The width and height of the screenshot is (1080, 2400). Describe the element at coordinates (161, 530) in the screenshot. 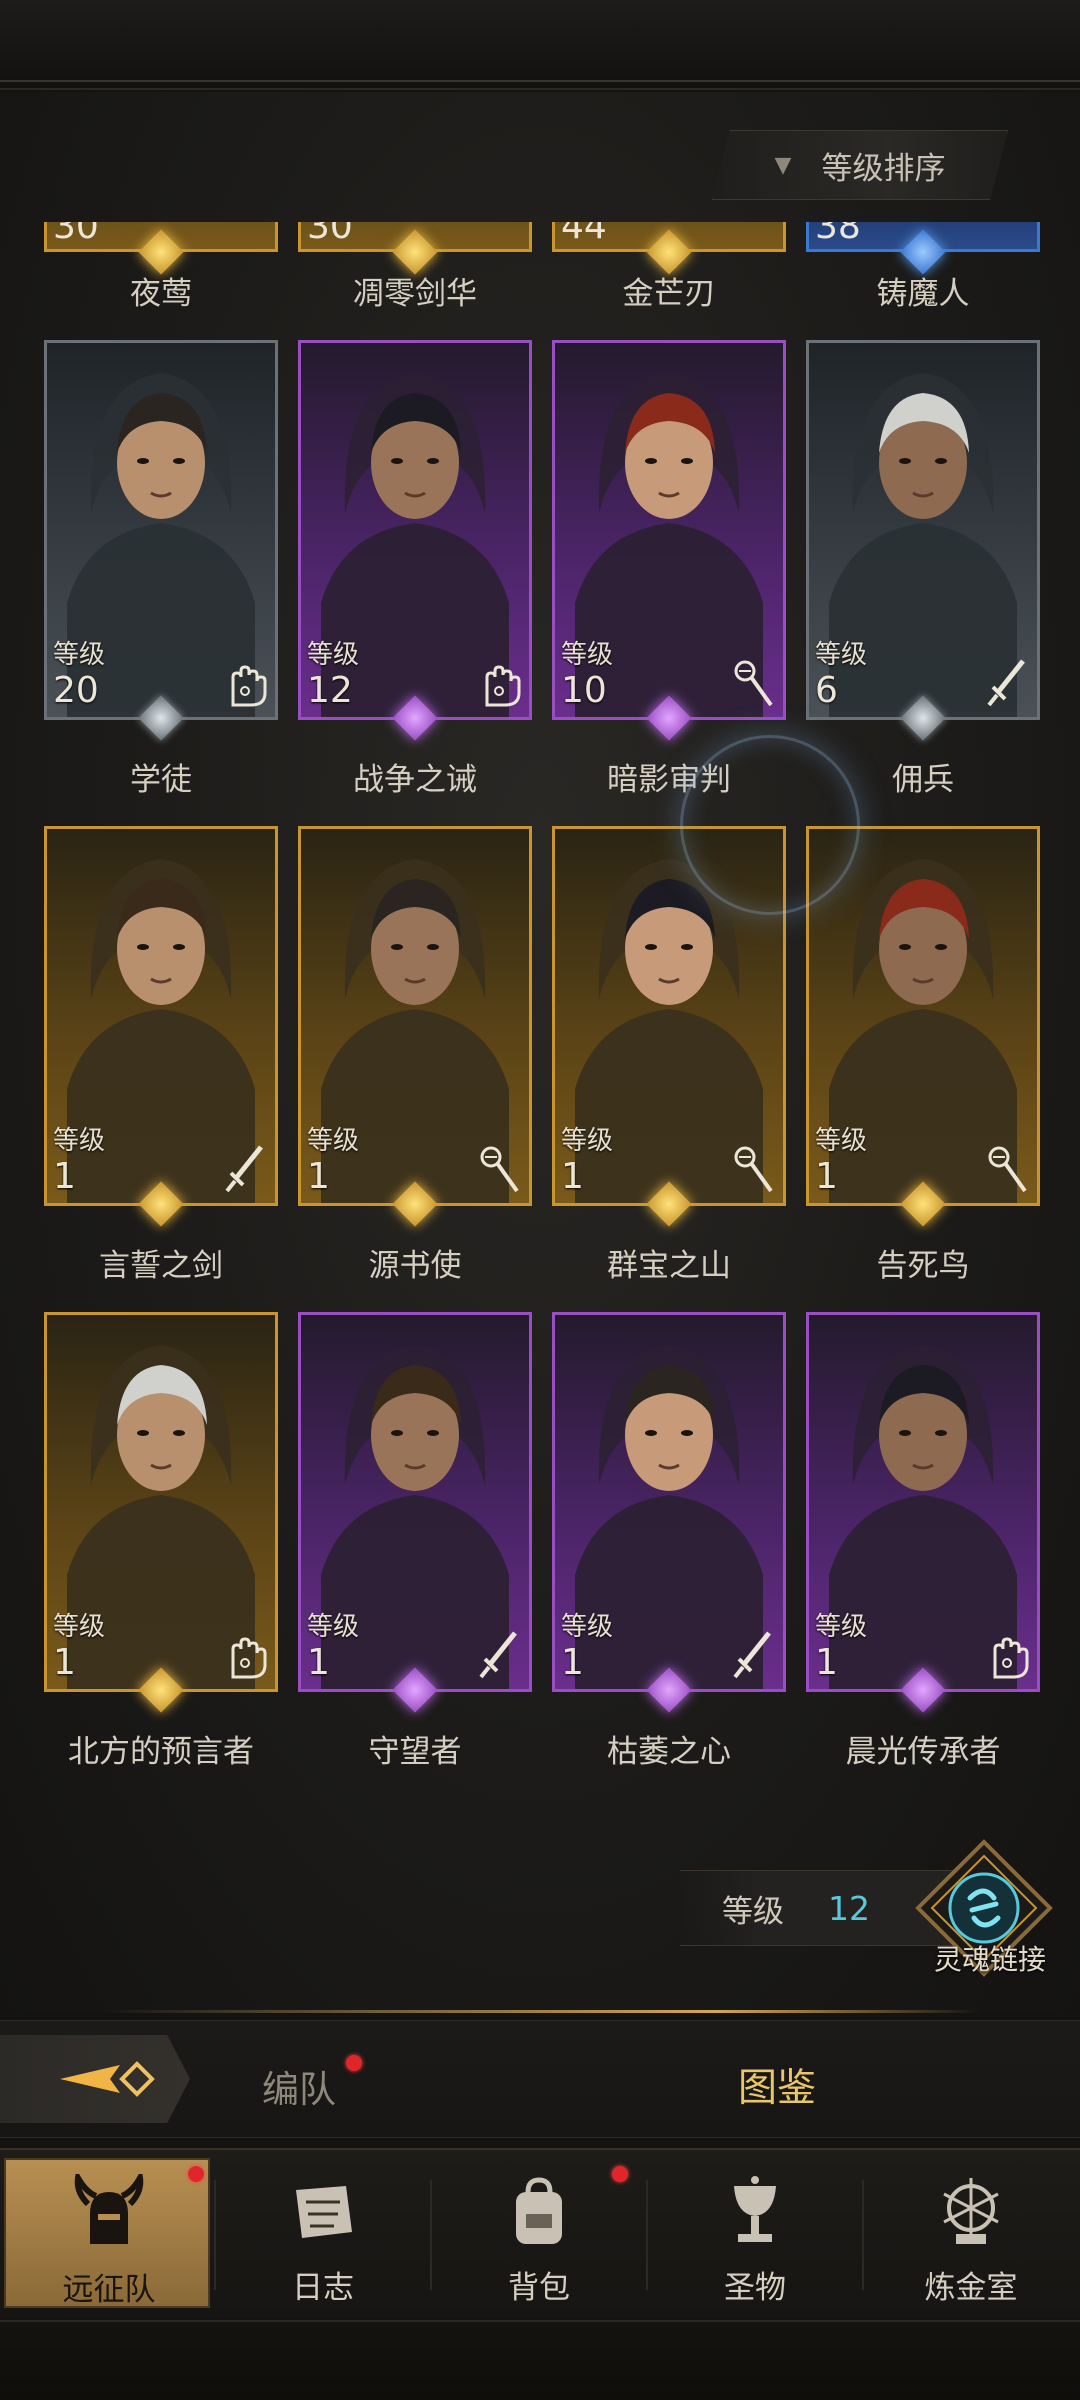

I see `hero-card-frame: 等级 20` at that location.